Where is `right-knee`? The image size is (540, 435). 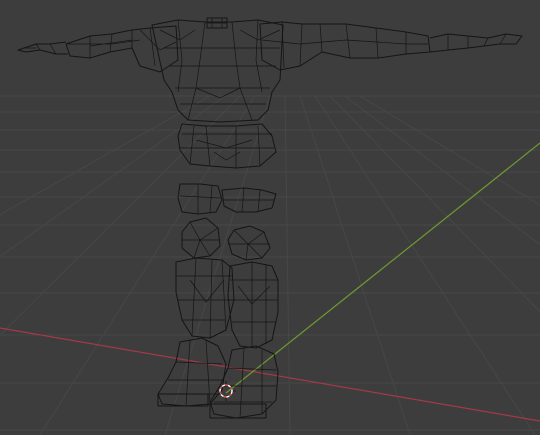
right-knee is located at coordinates (249, 243).